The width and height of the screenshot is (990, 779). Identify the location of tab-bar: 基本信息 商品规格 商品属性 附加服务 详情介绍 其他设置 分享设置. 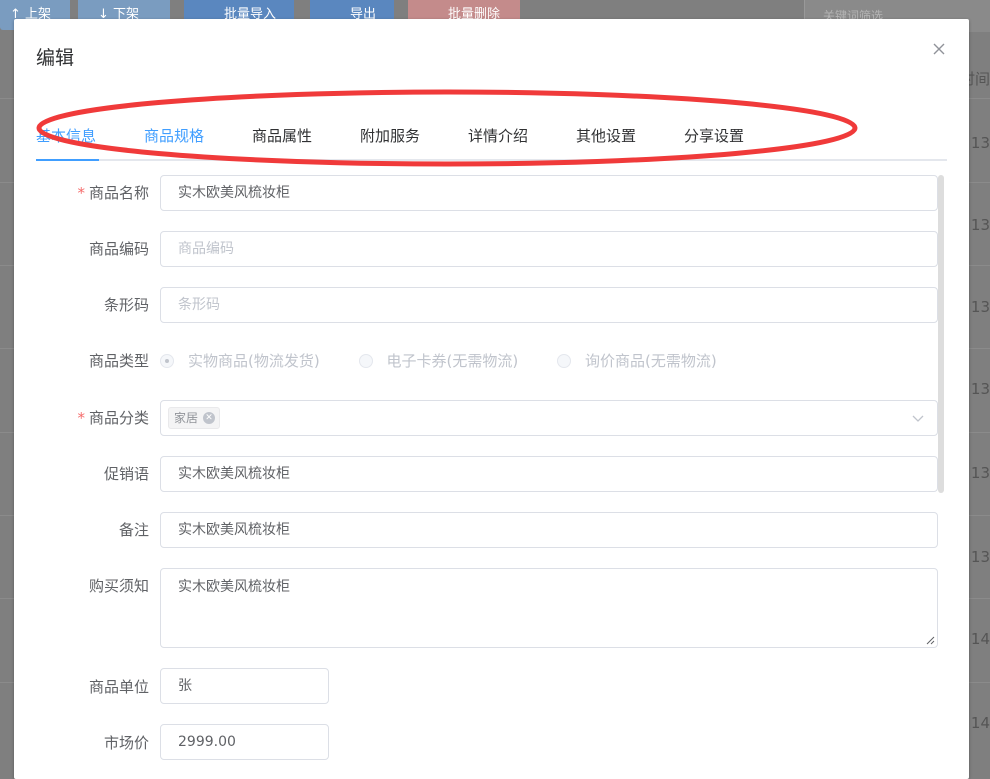
(491, 140).